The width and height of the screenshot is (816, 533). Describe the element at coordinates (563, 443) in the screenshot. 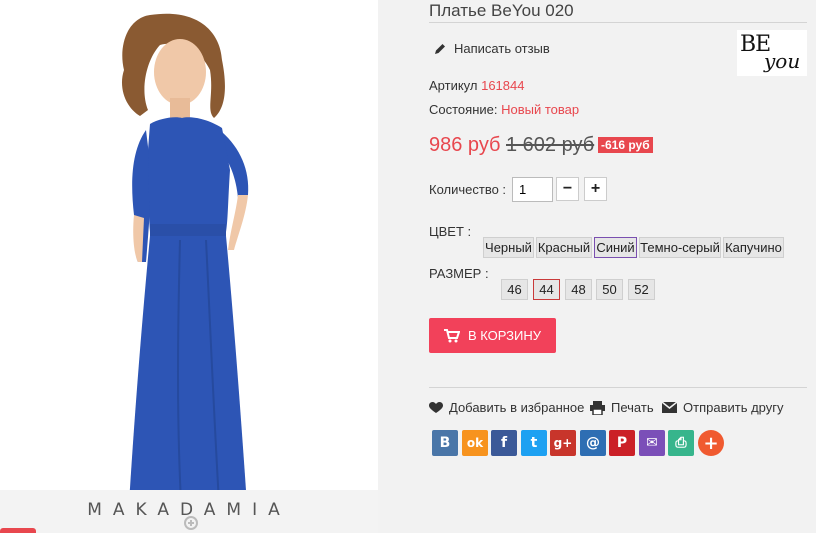

I see `google-plus-icon: g+` at that location.